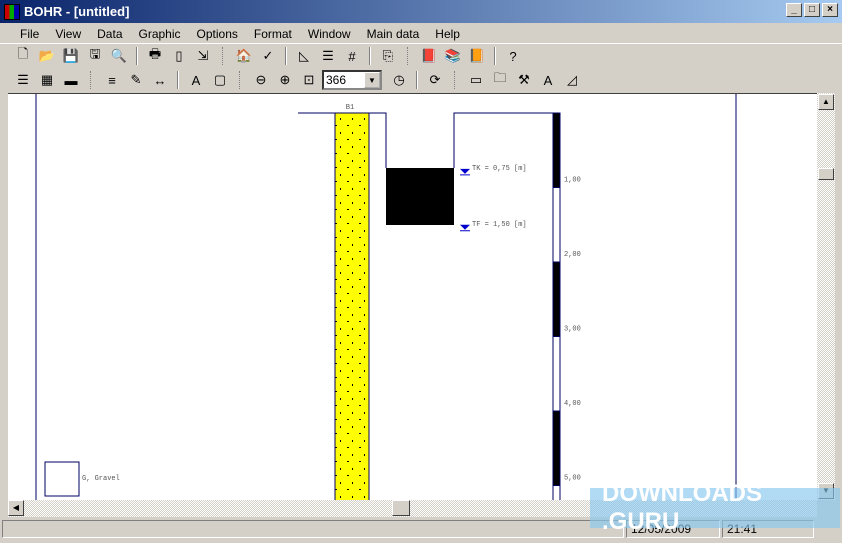 The image size is (842, 543). What do you see at coordinates (16, 508) in the screenshot?
I see `scroll-left-button: ◀` at bounding box center [16, 508].